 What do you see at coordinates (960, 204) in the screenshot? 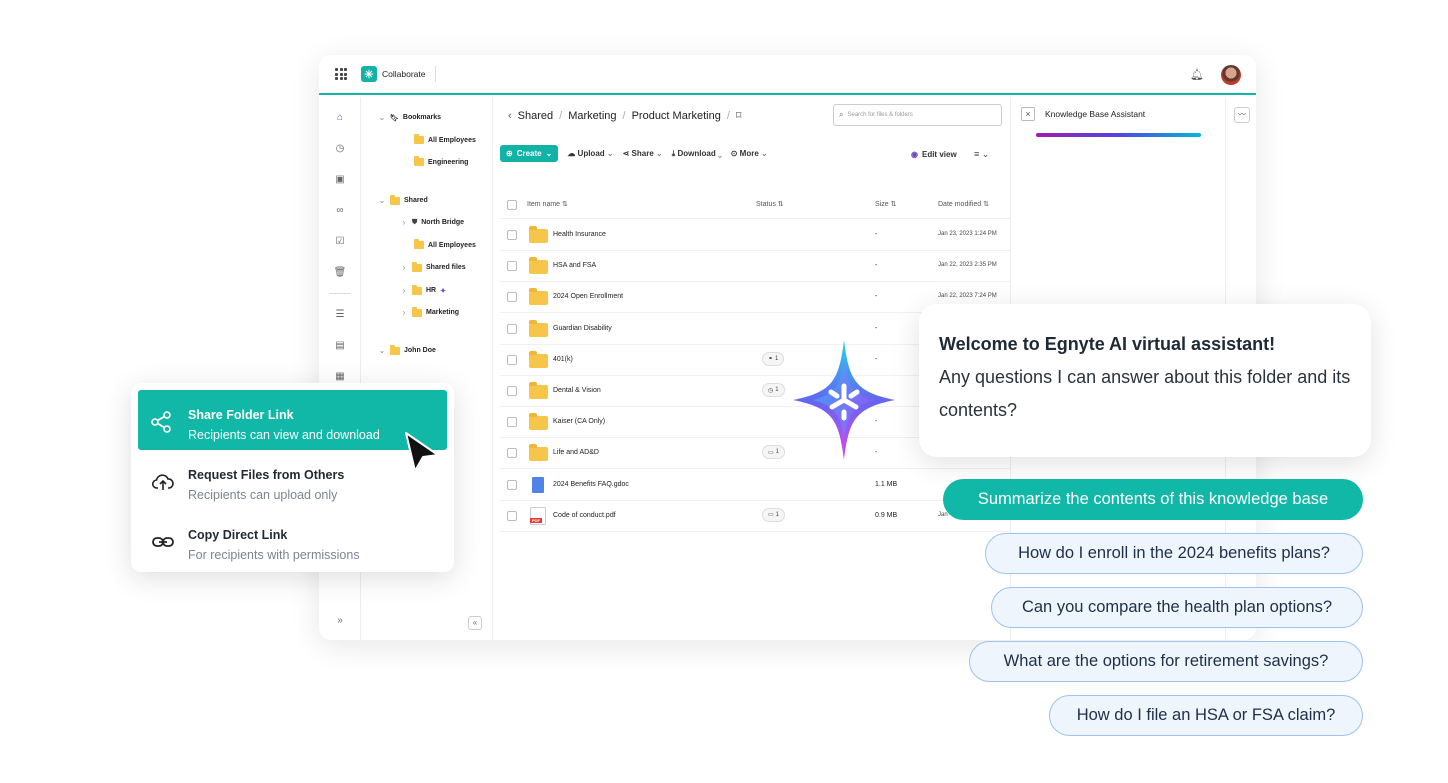
I see `column-label: Date modified` at bounding box center [960, 204].